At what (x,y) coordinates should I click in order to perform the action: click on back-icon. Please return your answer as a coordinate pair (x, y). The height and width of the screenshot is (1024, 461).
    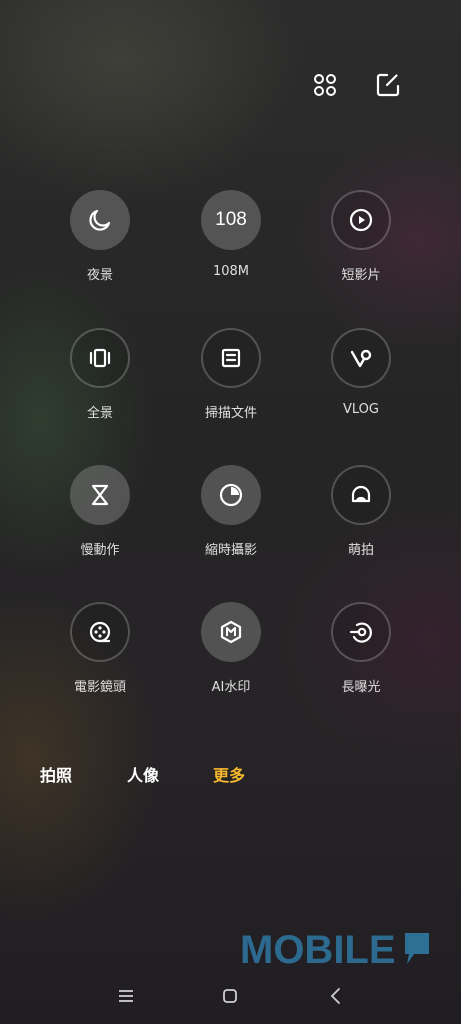
    Looking at the image, I should click on (336, 996).